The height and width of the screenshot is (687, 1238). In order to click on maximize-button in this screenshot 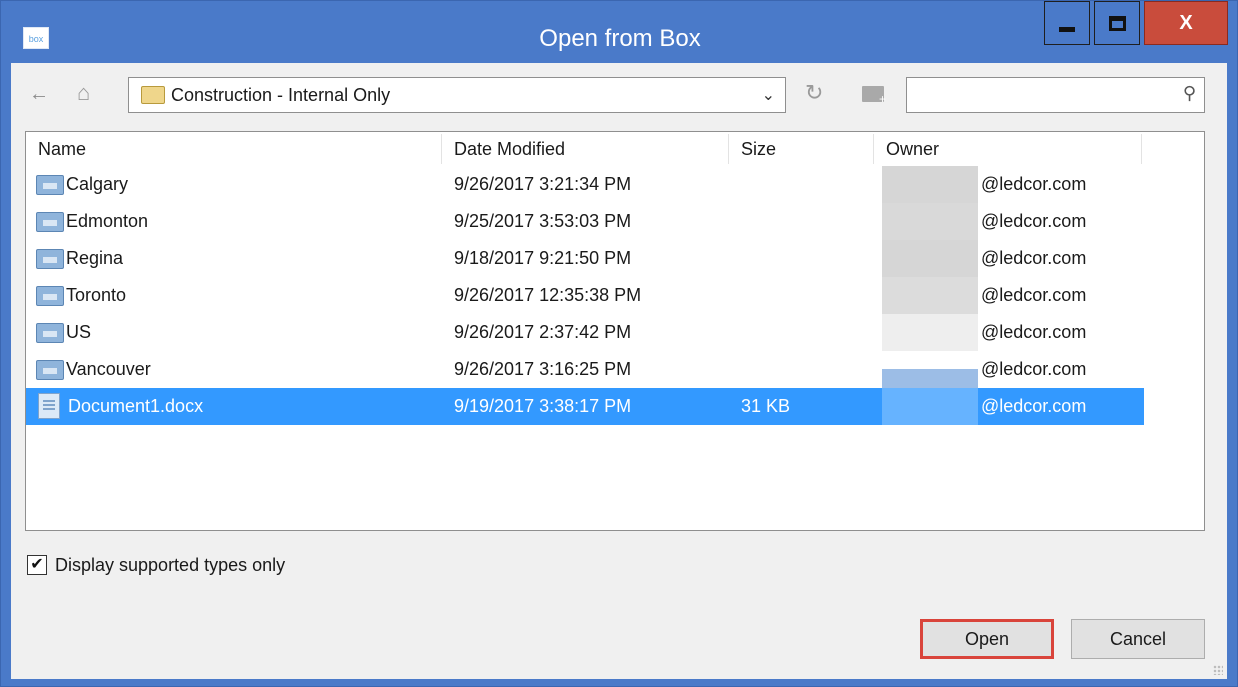, I will do `click(1117, 23)`.